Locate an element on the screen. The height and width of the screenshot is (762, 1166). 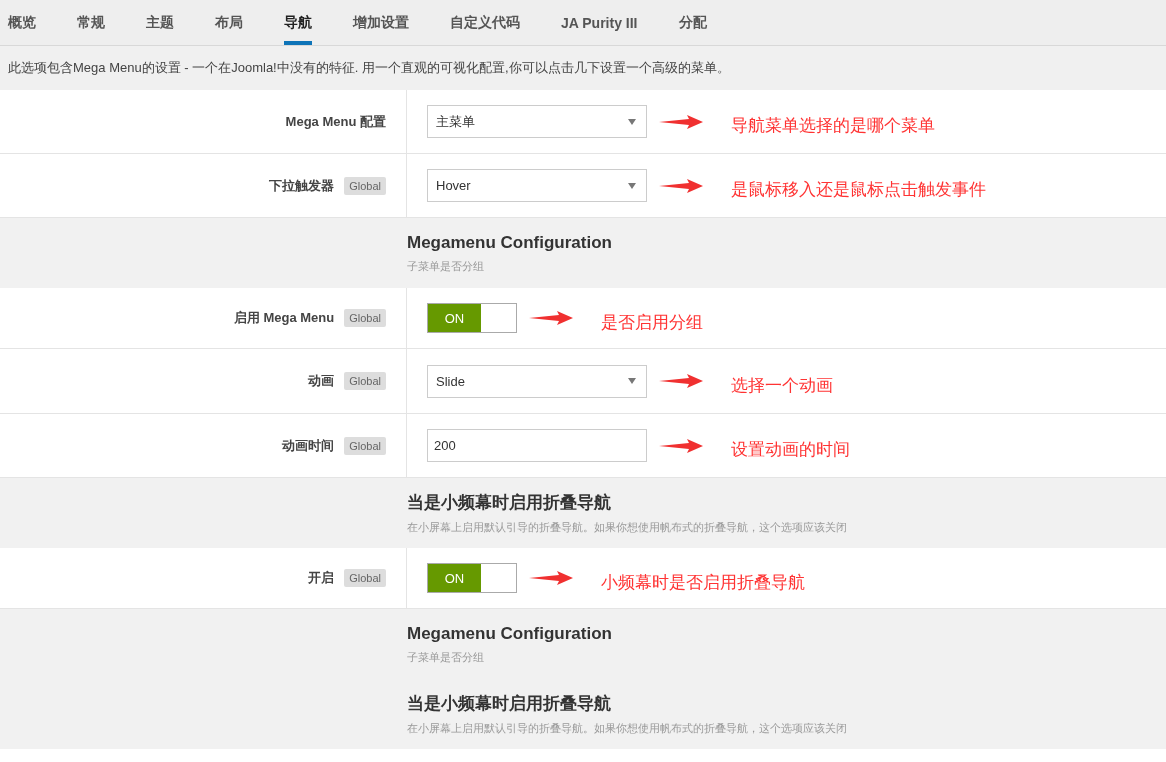
tab: 概览 is located at coordinates (22, 22).